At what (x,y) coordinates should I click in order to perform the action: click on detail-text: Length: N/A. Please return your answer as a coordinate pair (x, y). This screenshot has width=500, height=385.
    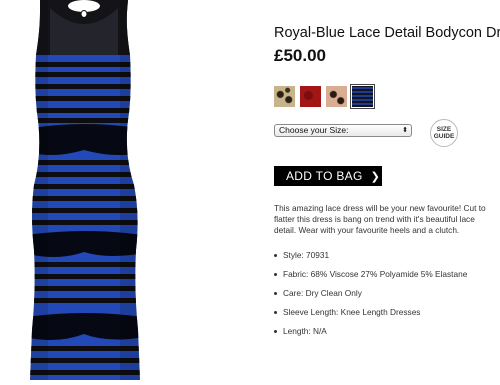
    Looking at the image, I should click on (305, 331).